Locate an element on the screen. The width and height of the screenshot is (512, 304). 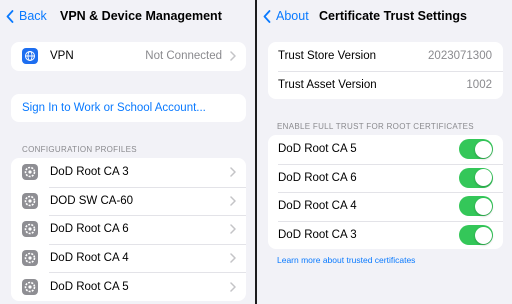
profile-row: DOD SW CA-60 is located at coordinates (128, 201).